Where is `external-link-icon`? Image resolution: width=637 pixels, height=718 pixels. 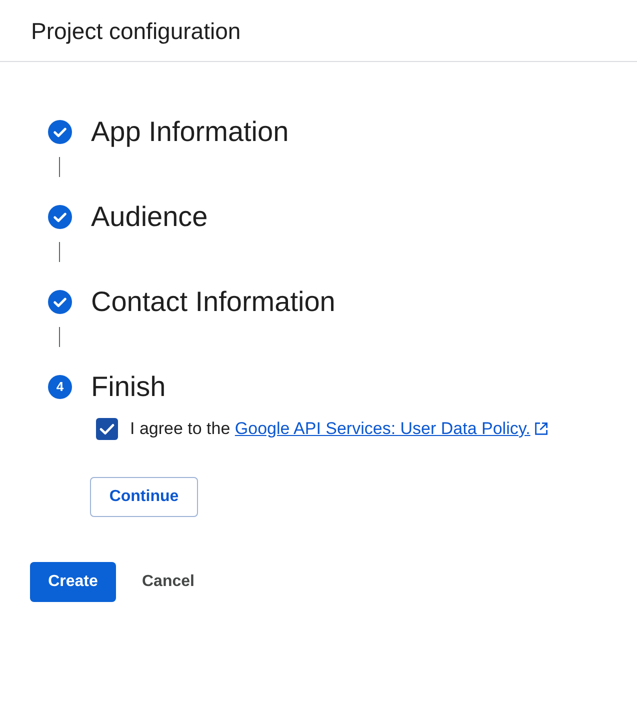
external-link-icon is located at coordinates (541, 429).